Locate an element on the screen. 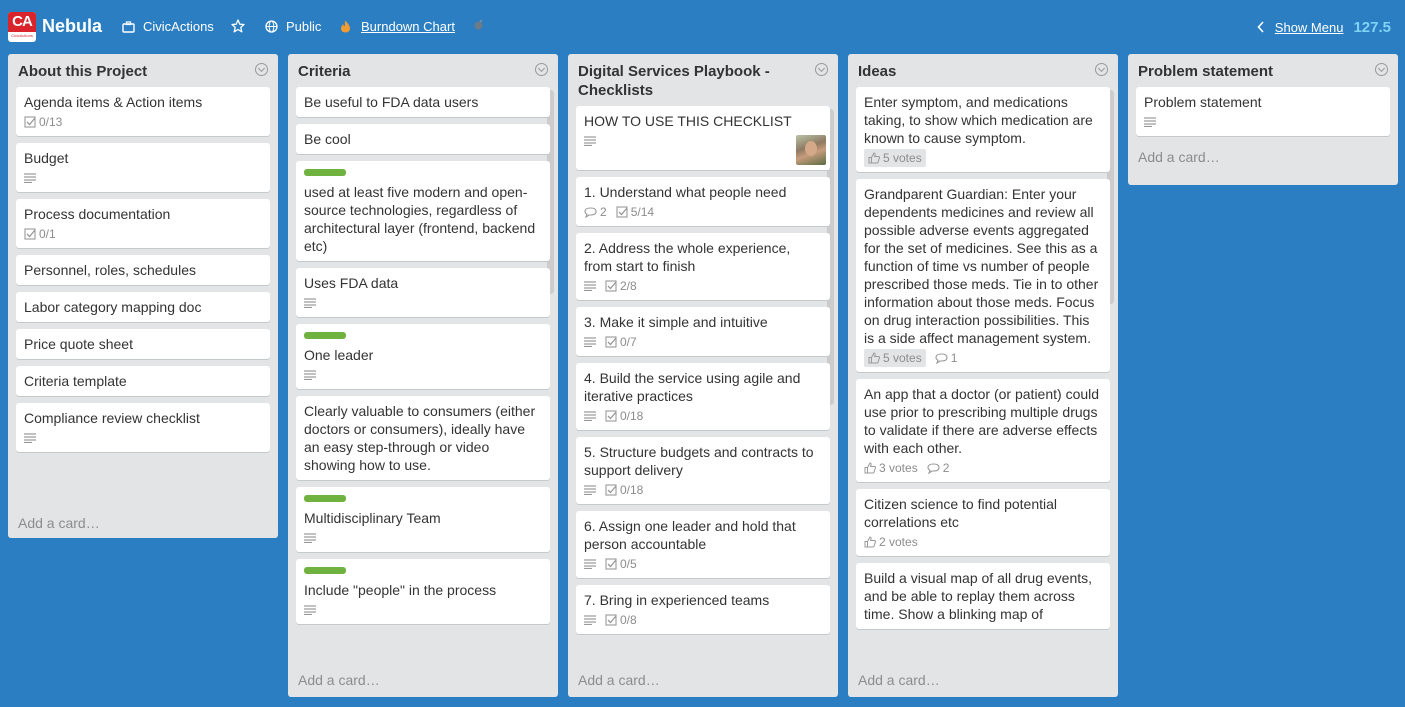  card: Be cool is located at coordinates (423, 139).